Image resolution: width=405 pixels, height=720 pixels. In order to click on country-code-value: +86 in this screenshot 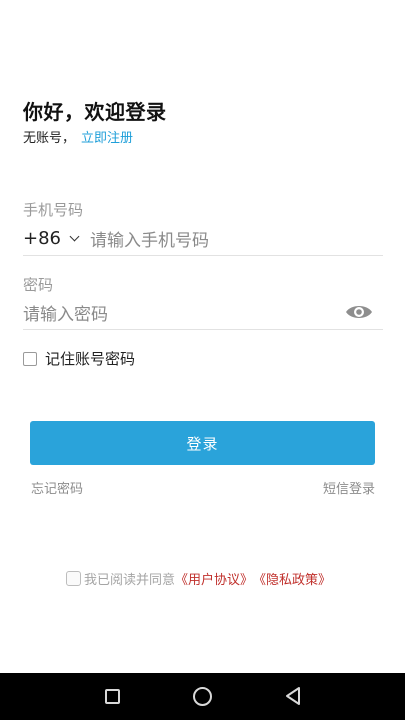, I will do `click(42, 238)`.